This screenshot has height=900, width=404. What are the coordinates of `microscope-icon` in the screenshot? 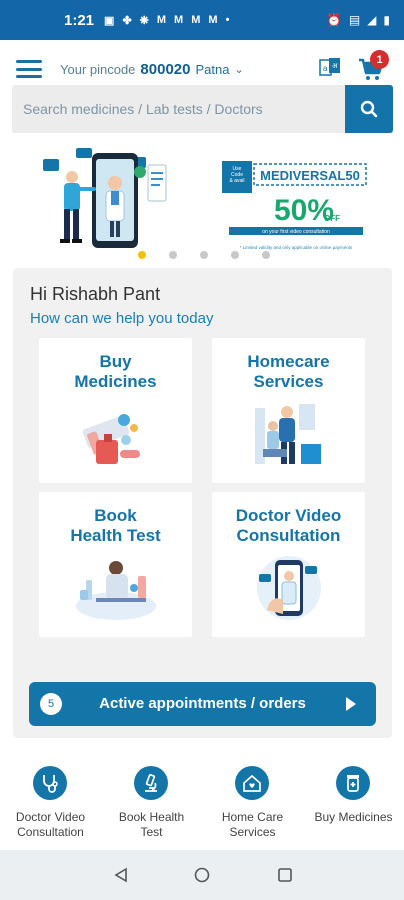 It's located at (151, 783).